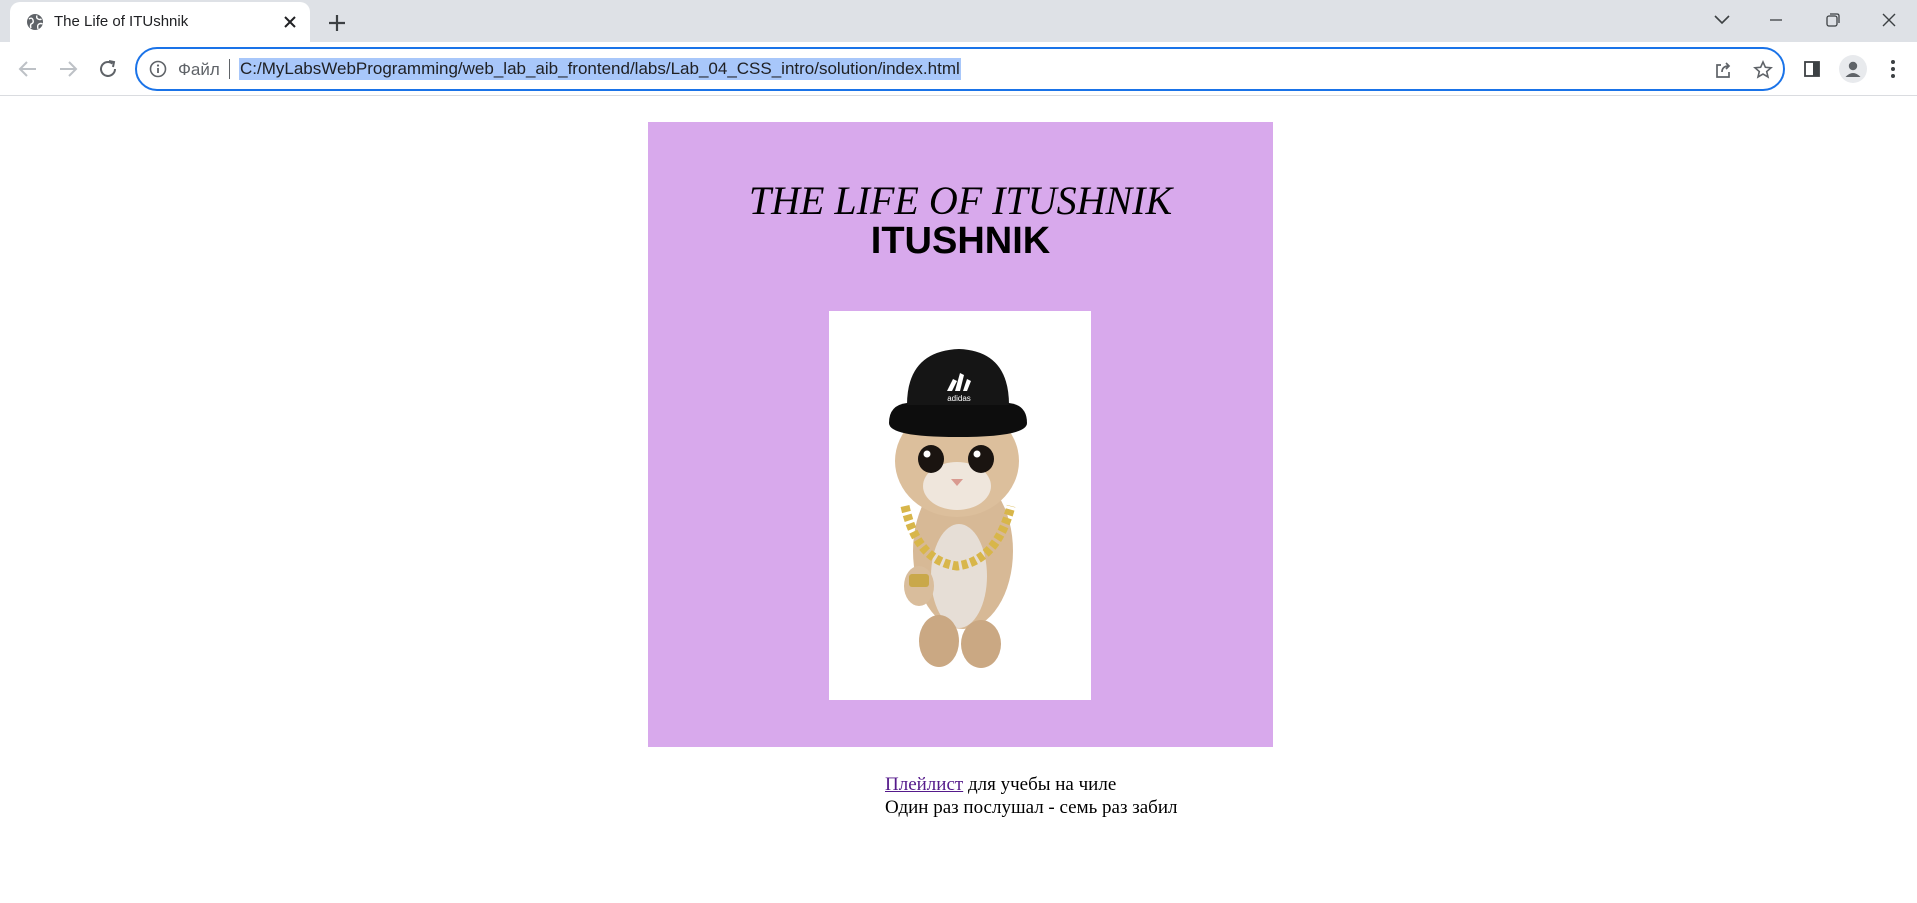  I want to click on page-title-italic: THE LIFE OF ITUSHNIK, so click(960, 200).